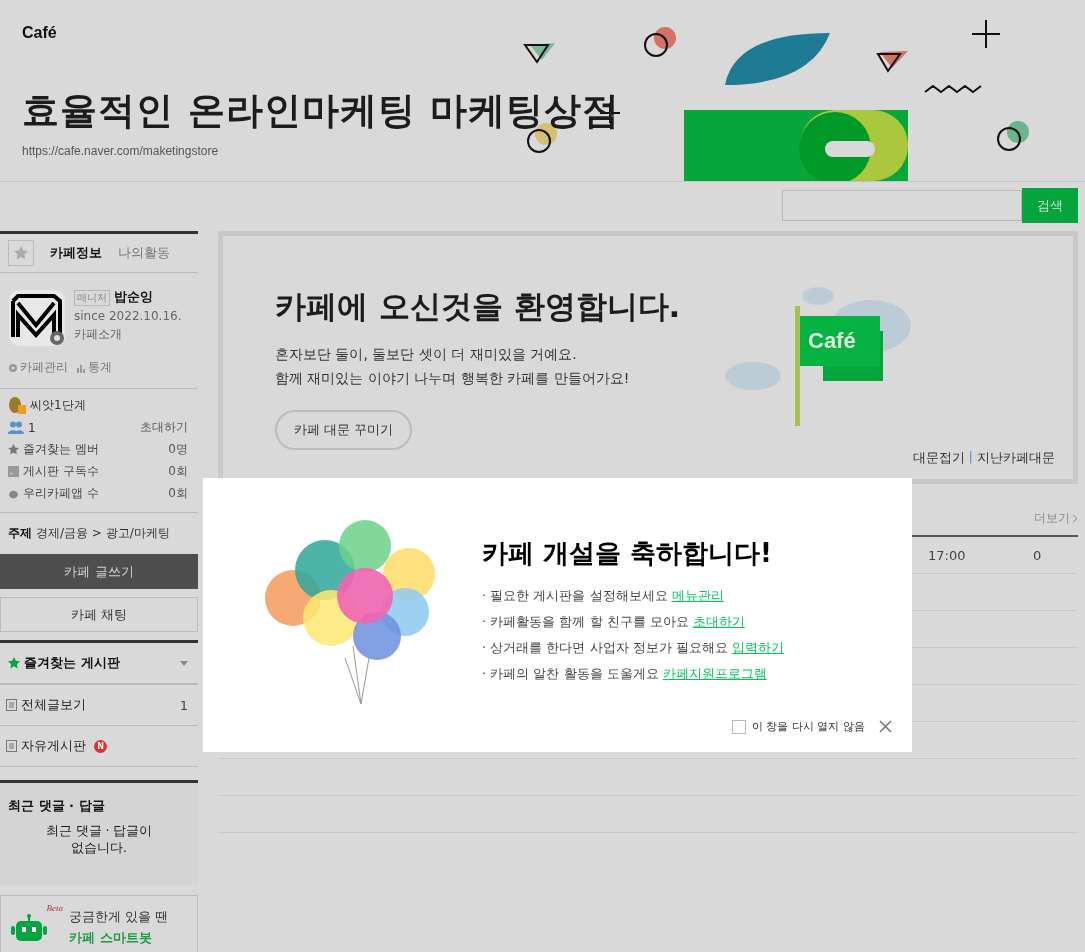 This screenshot has height=952, width=1085. I want to click on topic-category: 경제/금융 > 광고/마케팅, so click(103, 533).